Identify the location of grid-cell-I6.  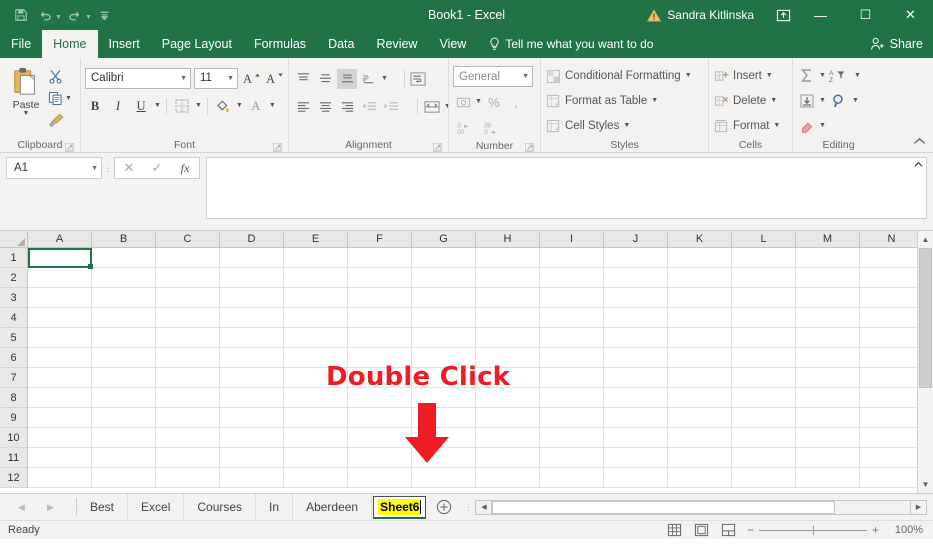
(572, 358).